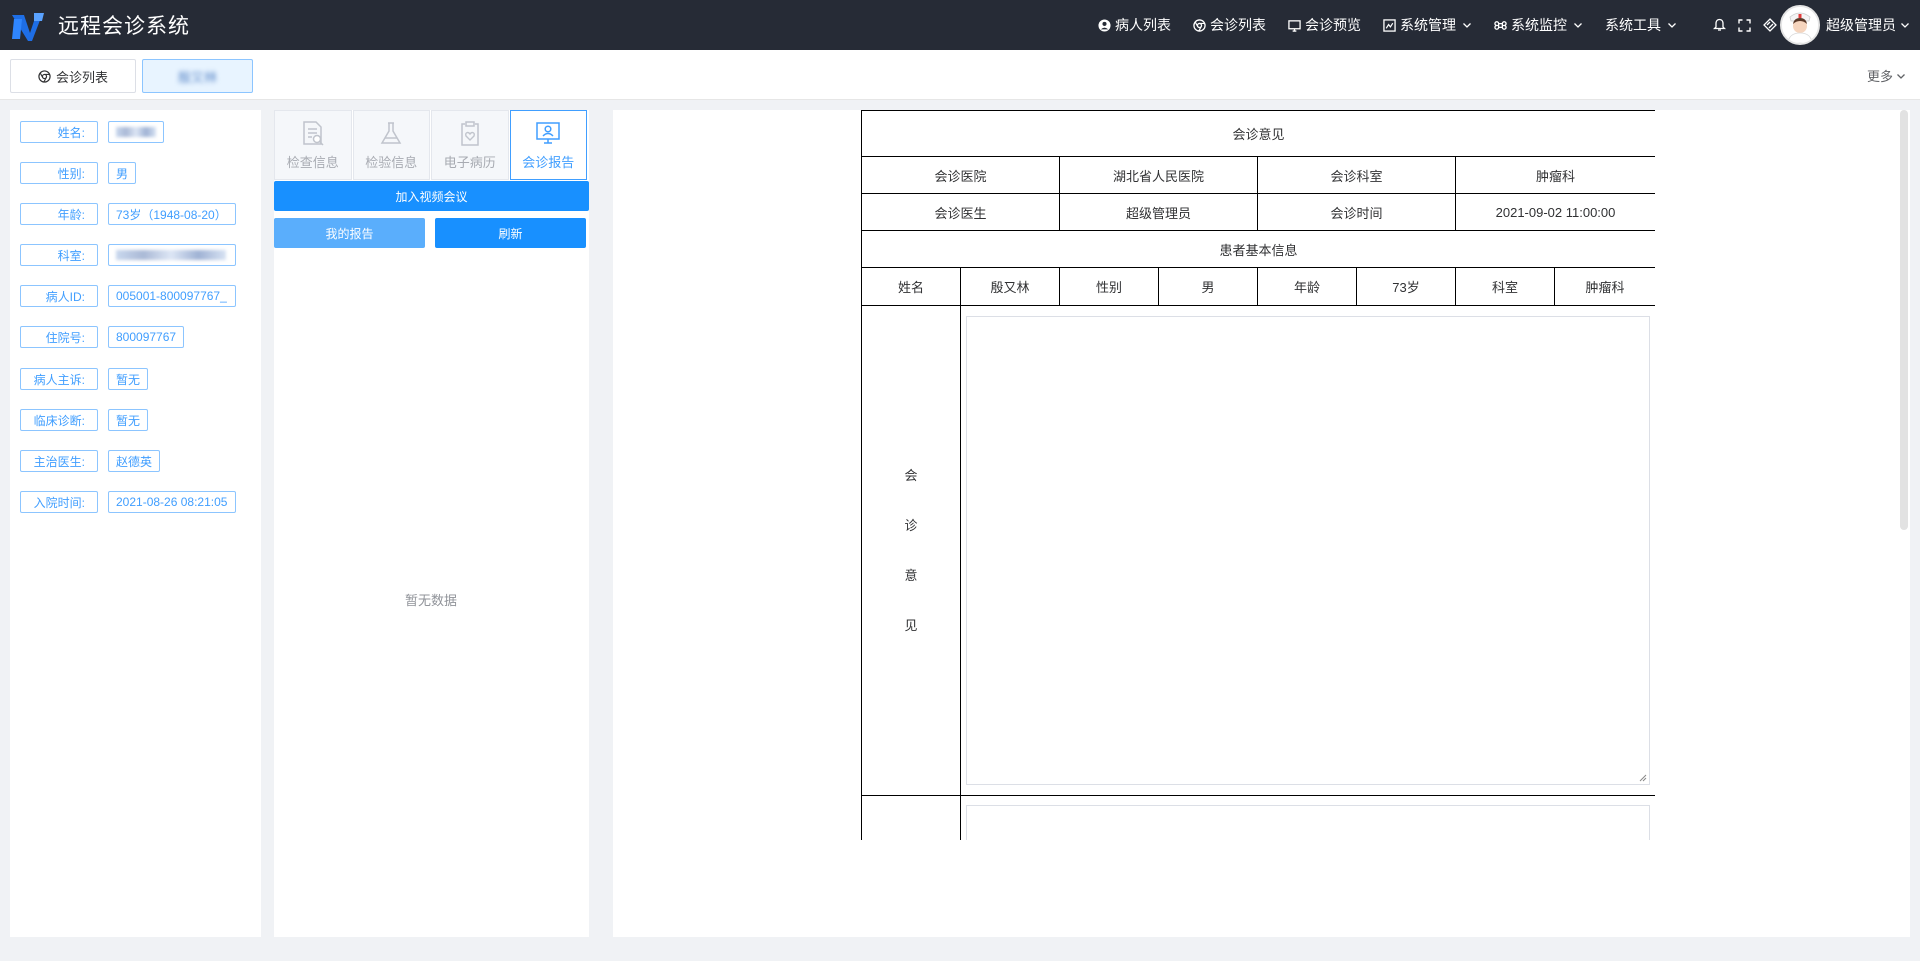 This screenshot has width=1920, height=961. Describe the element at coordinates (1744, 25) in the screenshot. I see `fullscreen-icon` at that location.